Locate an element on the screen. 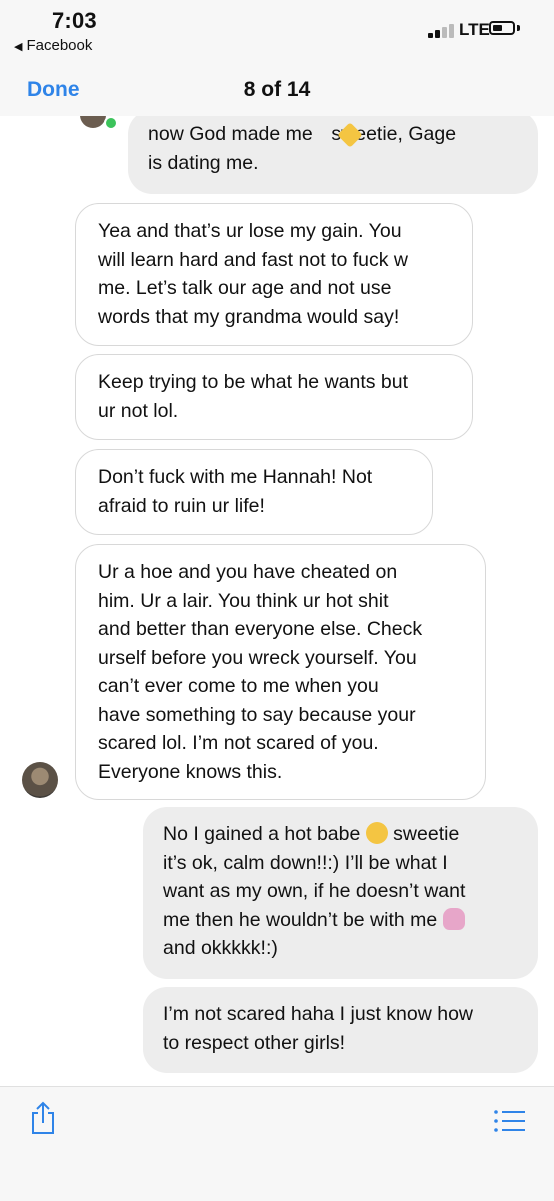 The image size is (554, 1201). person-shrugging-emoji-icon is located at coordinates (453, 918).